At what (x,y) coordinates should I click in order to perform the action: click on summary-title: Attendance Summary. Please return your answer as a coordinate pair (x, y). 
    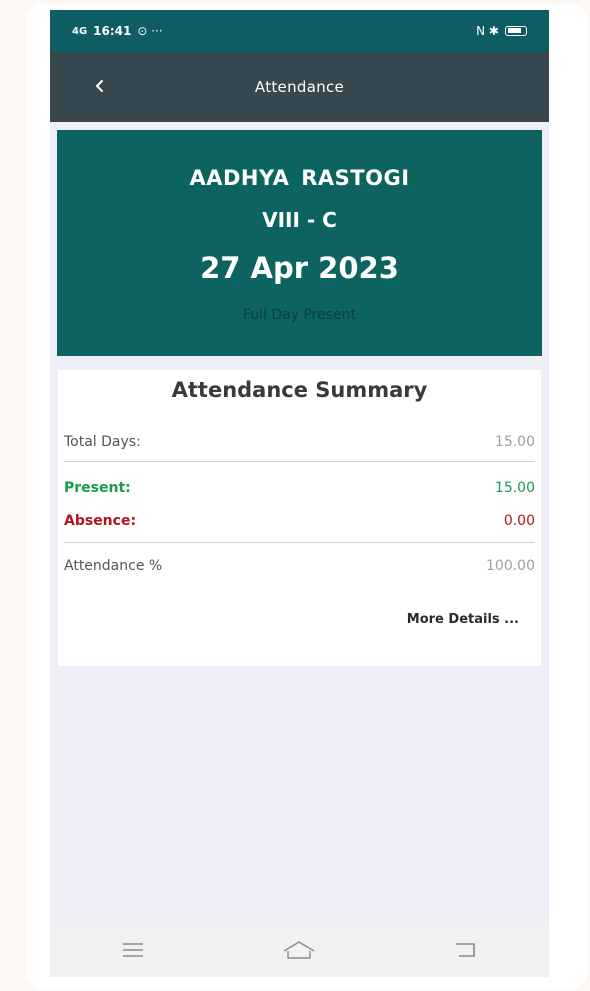
    Looking at the image, I should click on (299, 390).